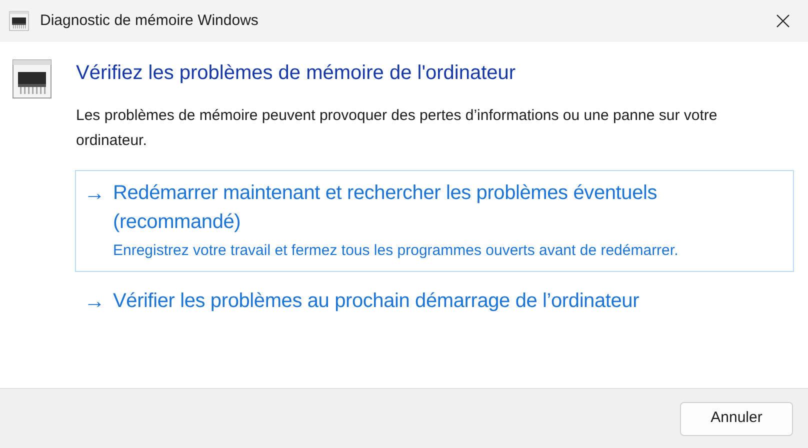  I want to click on cancel-button: Annuler, so click(736, 419).